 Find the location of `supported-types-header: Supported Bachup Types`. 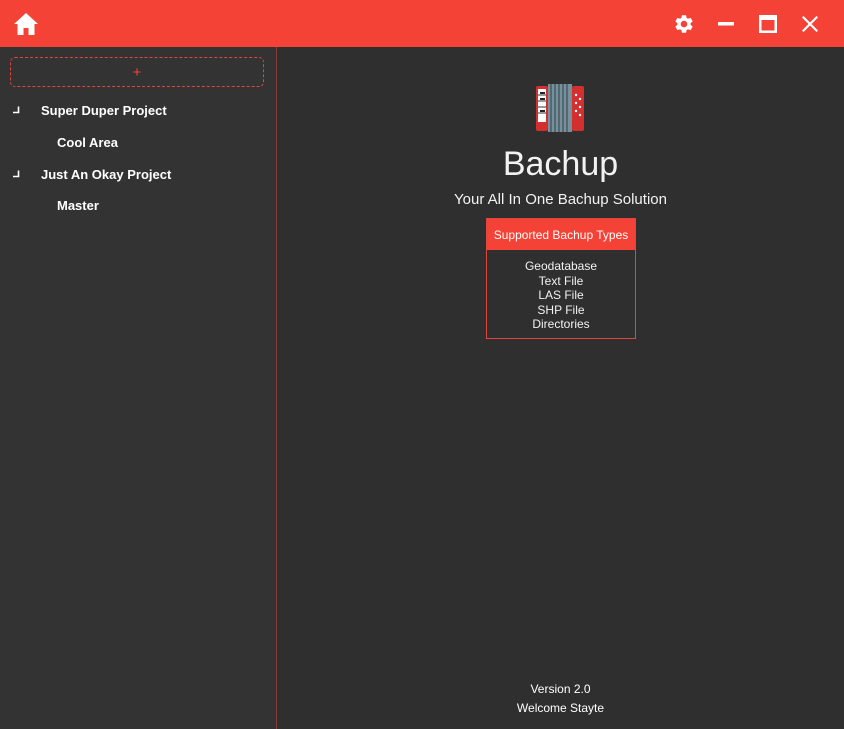

supported-types-header: Supported Bachup Types is located at coordinates (561, 234).